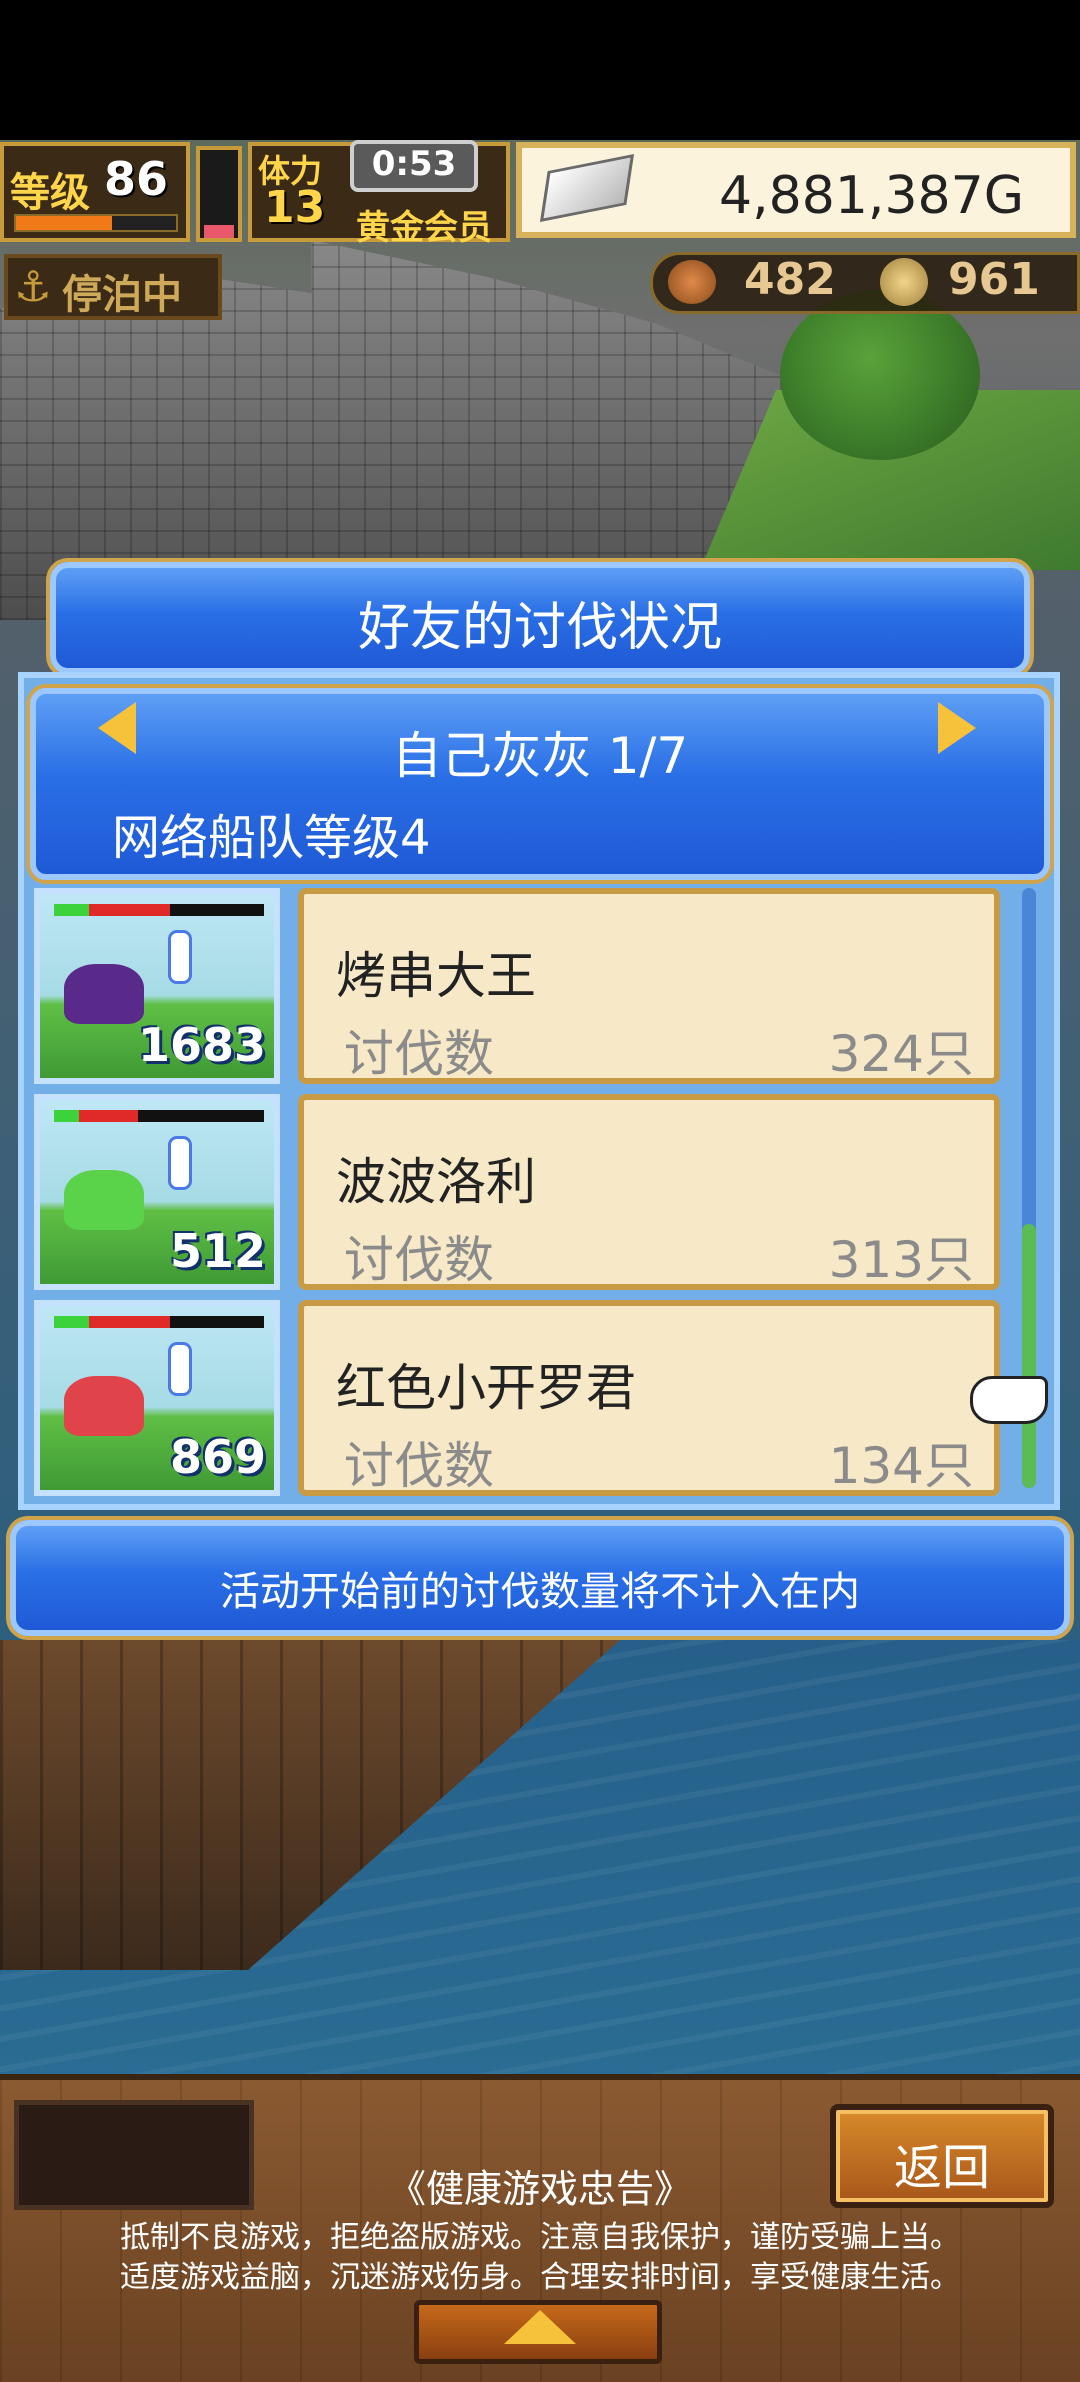 Image resolution: width=1080 pixels, height=2382 pixels. I want to click on notice-text: 活动开始前的讨伐数量将不计入在内, so click(540, 1592).